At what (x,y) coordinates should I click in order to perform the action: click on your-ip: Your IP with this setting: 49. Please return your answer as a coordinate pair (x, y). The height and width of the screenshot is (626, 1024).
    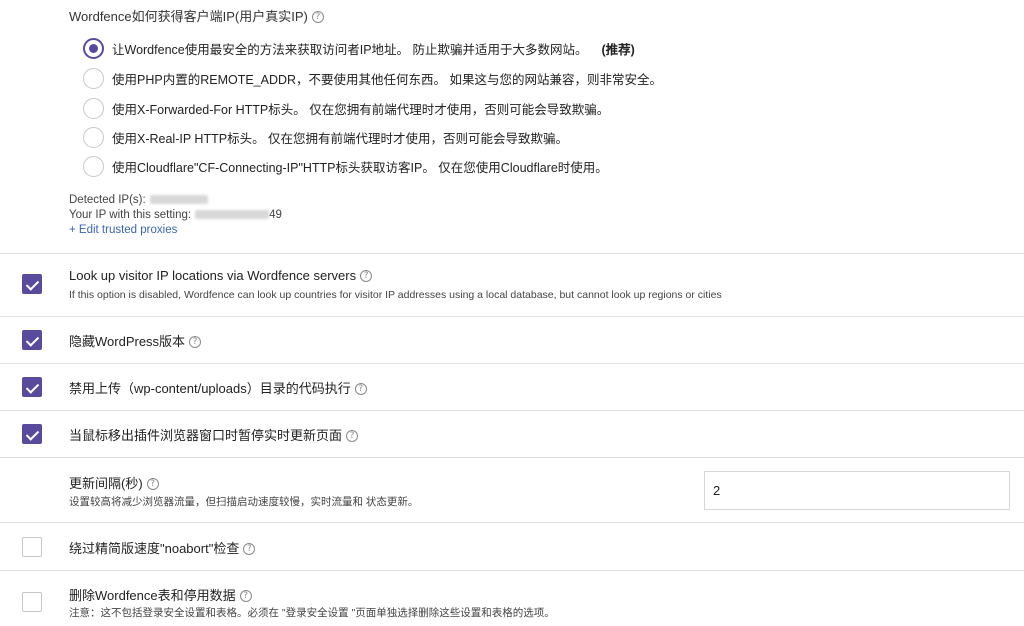
    Looking at the image, I should click on (175, 215).